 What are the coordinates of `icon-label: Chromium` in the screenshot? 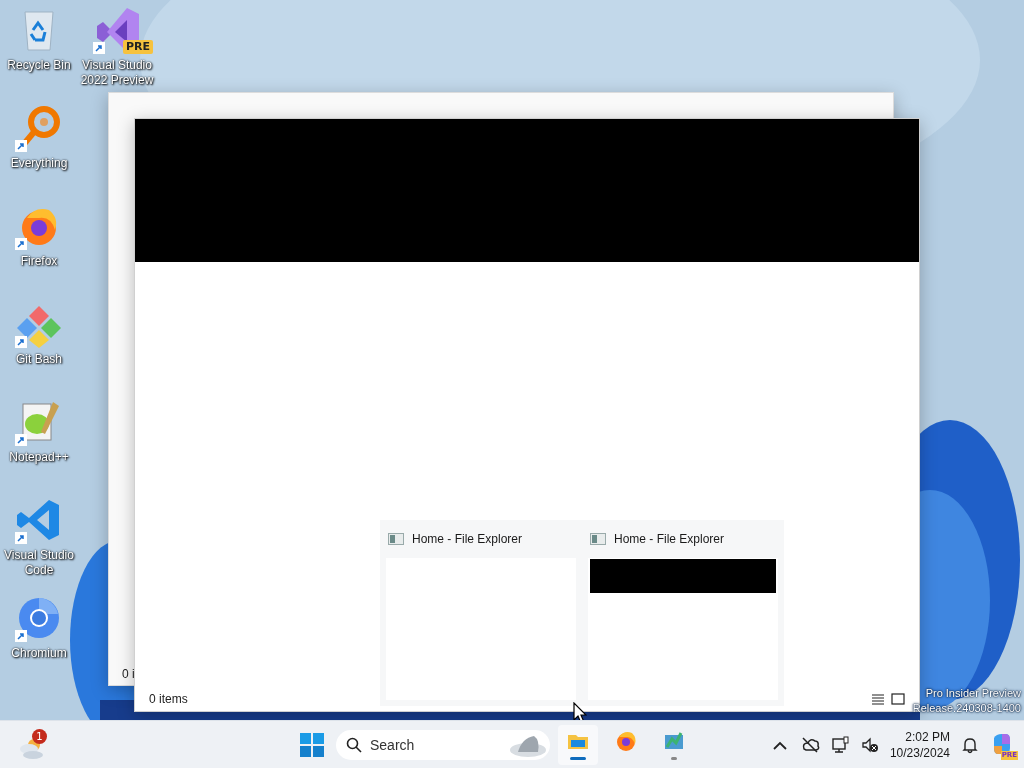 It's located at (39, 653).